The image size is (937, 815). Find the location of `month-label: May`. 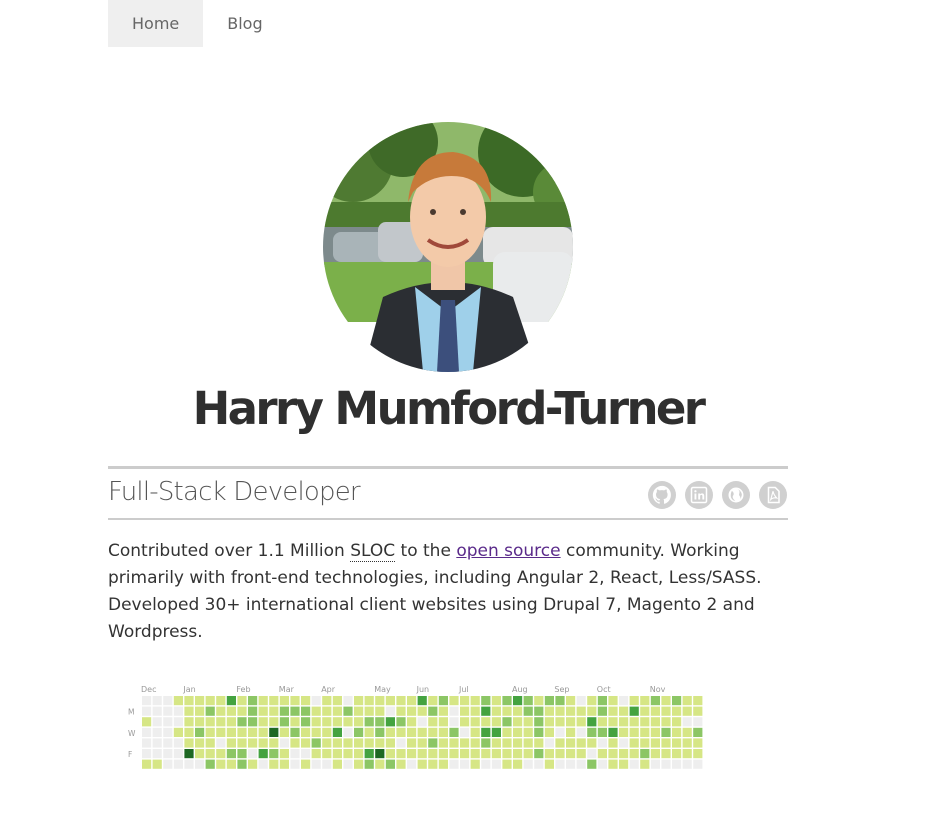

month-label: May is located at coordinates (382, 689).